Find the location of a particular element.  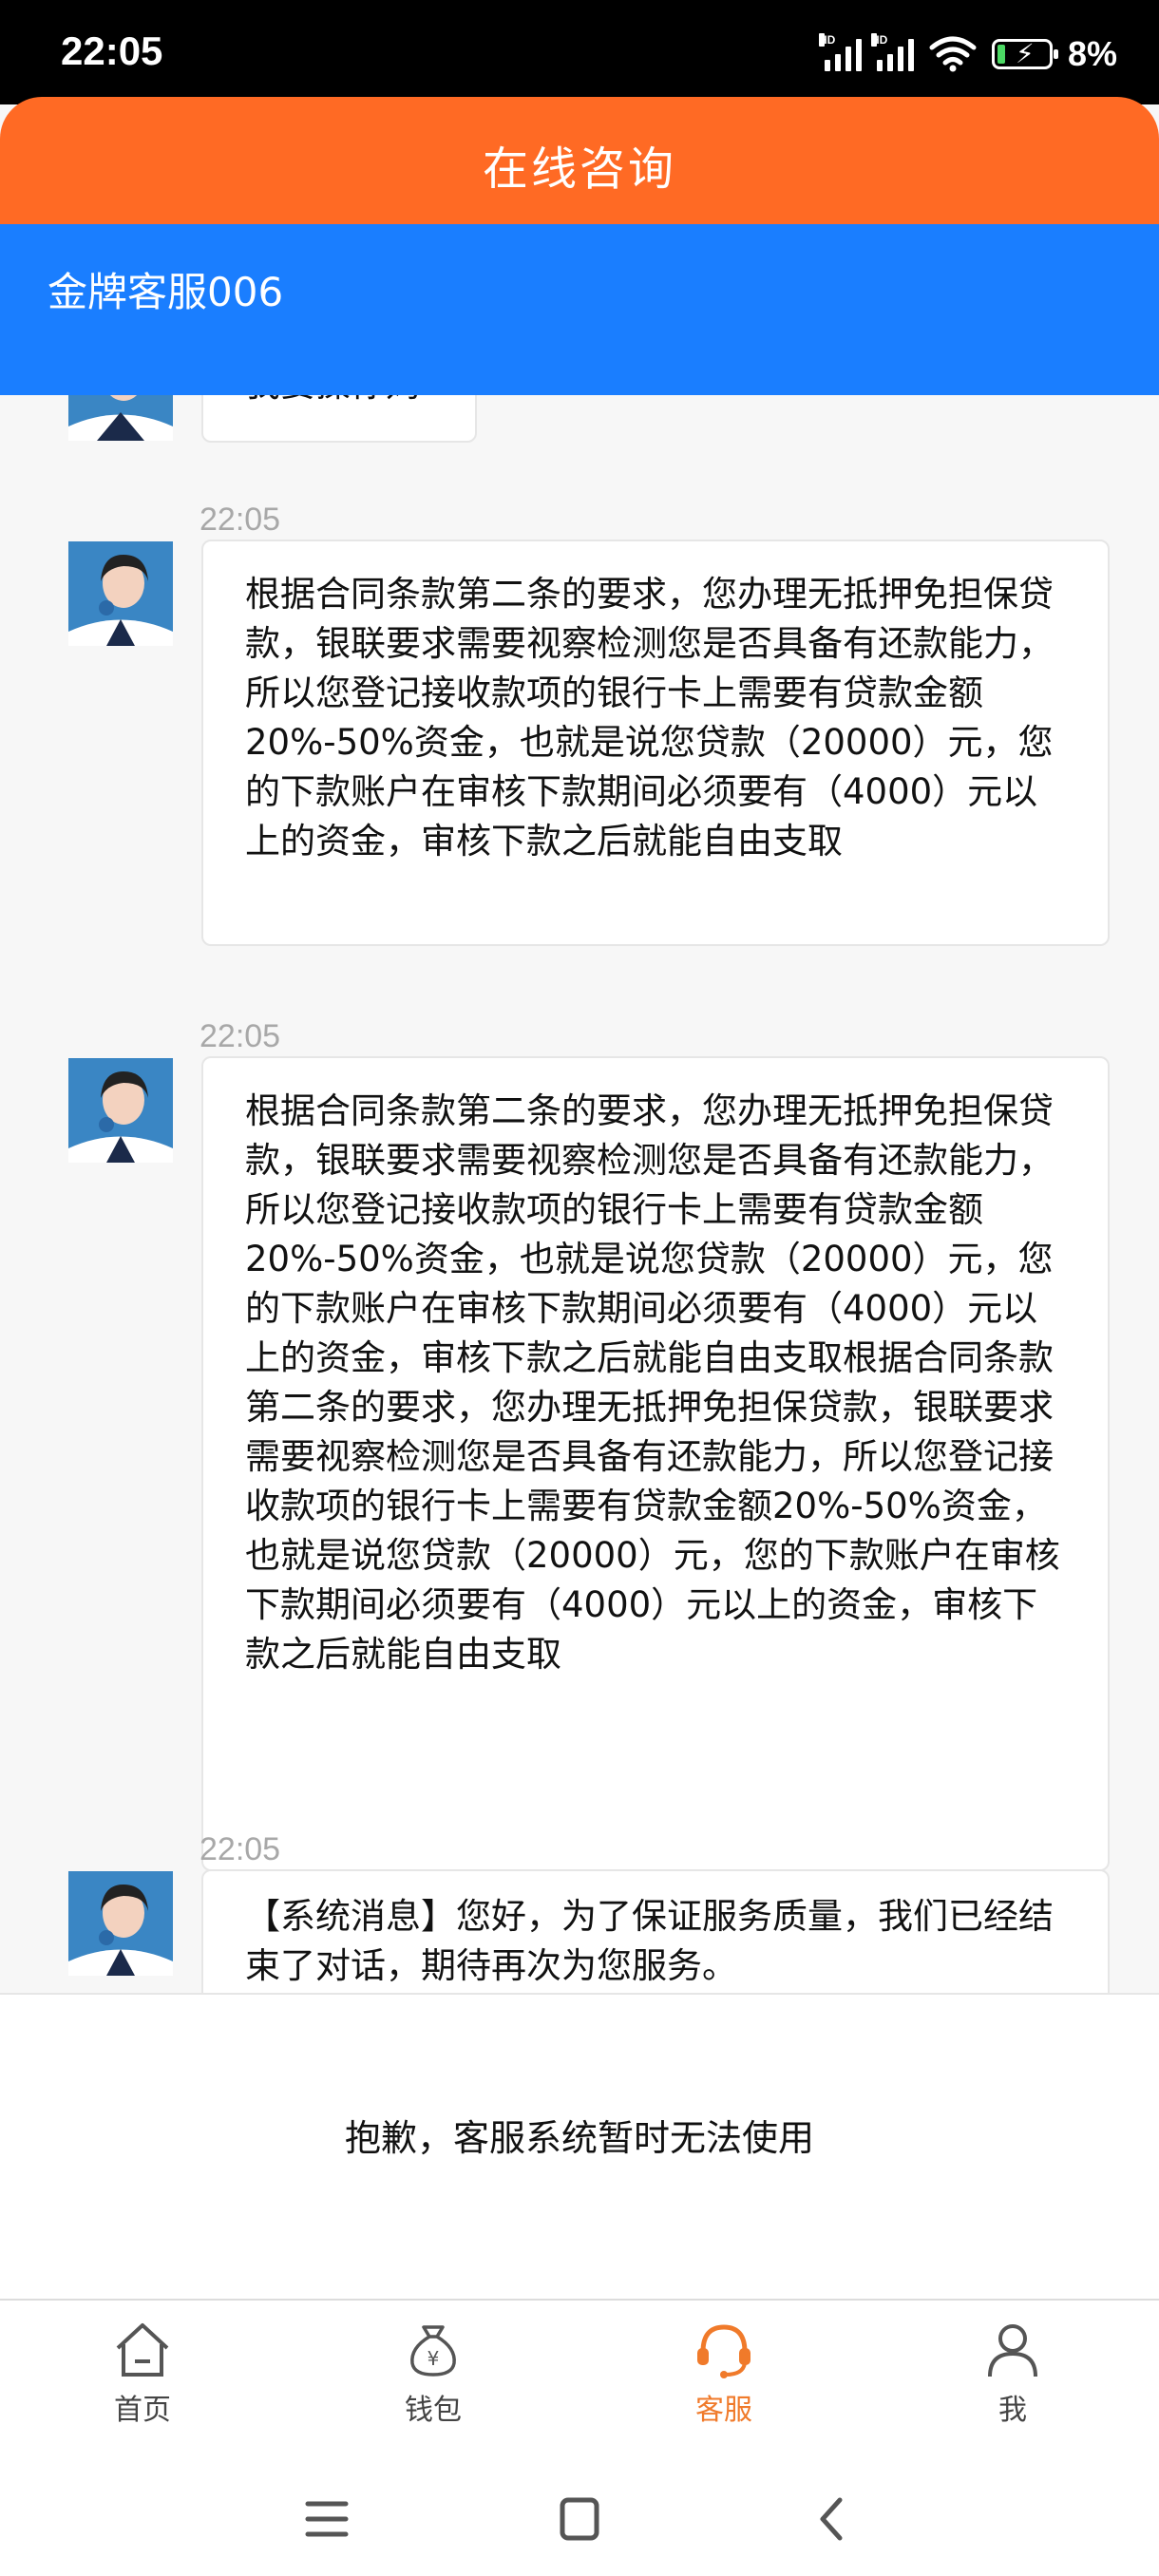

home-icon is located at coordinates (142, 2350).